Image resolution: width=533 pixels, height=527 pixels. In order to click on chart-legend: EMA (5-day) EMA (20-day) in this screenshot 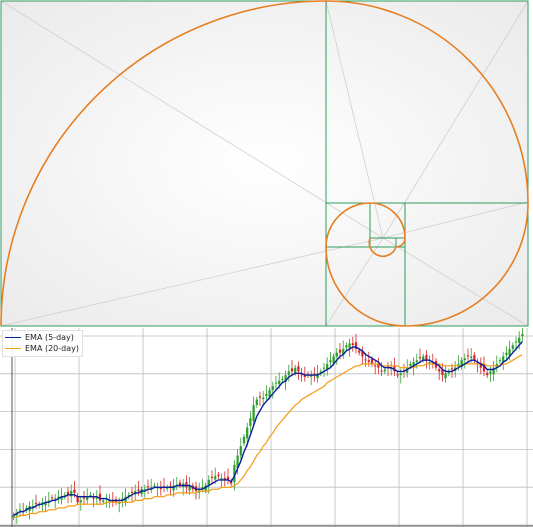, I will do `click(42, 343)`.